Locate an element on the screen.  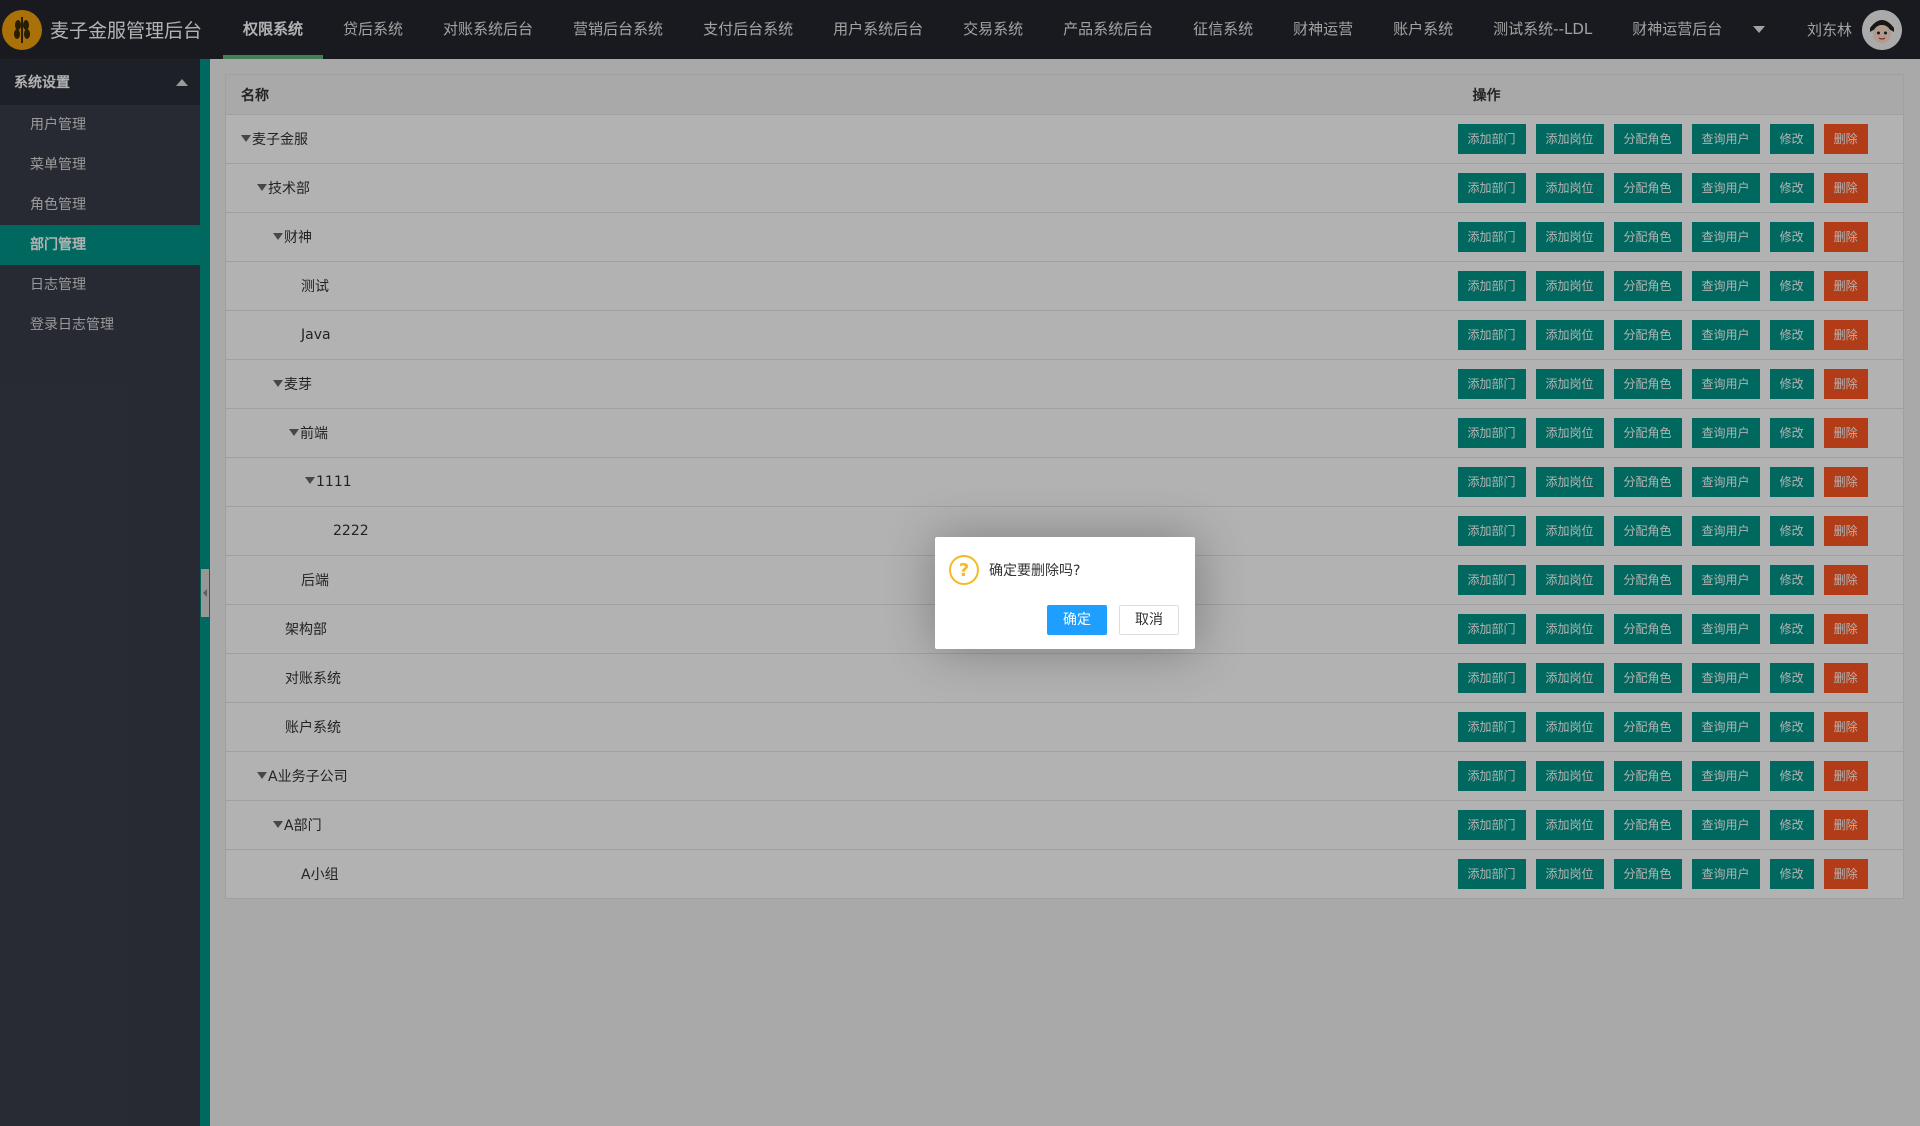
dialog-message: 确定要删除吗? is located at coordinates (1035, 571).